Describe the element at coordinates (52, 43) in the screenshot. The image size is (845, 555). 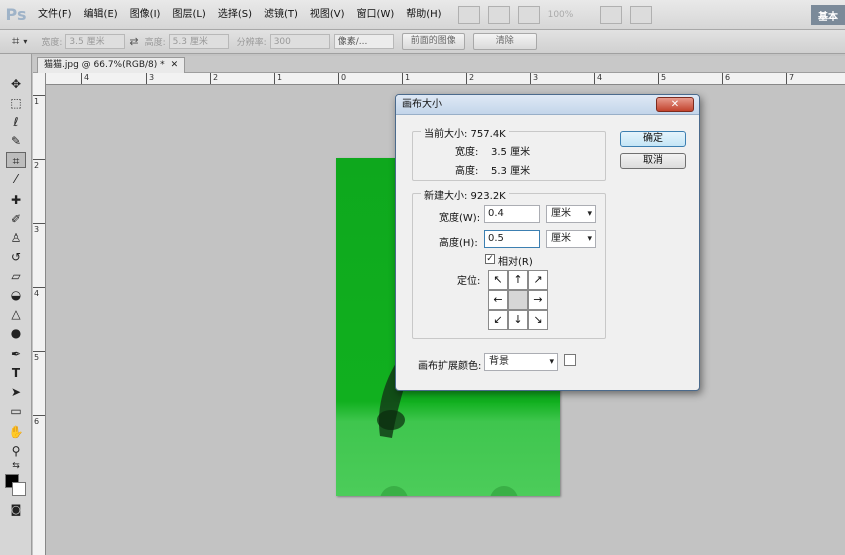
I see `width-label: 宽度:` at that location.